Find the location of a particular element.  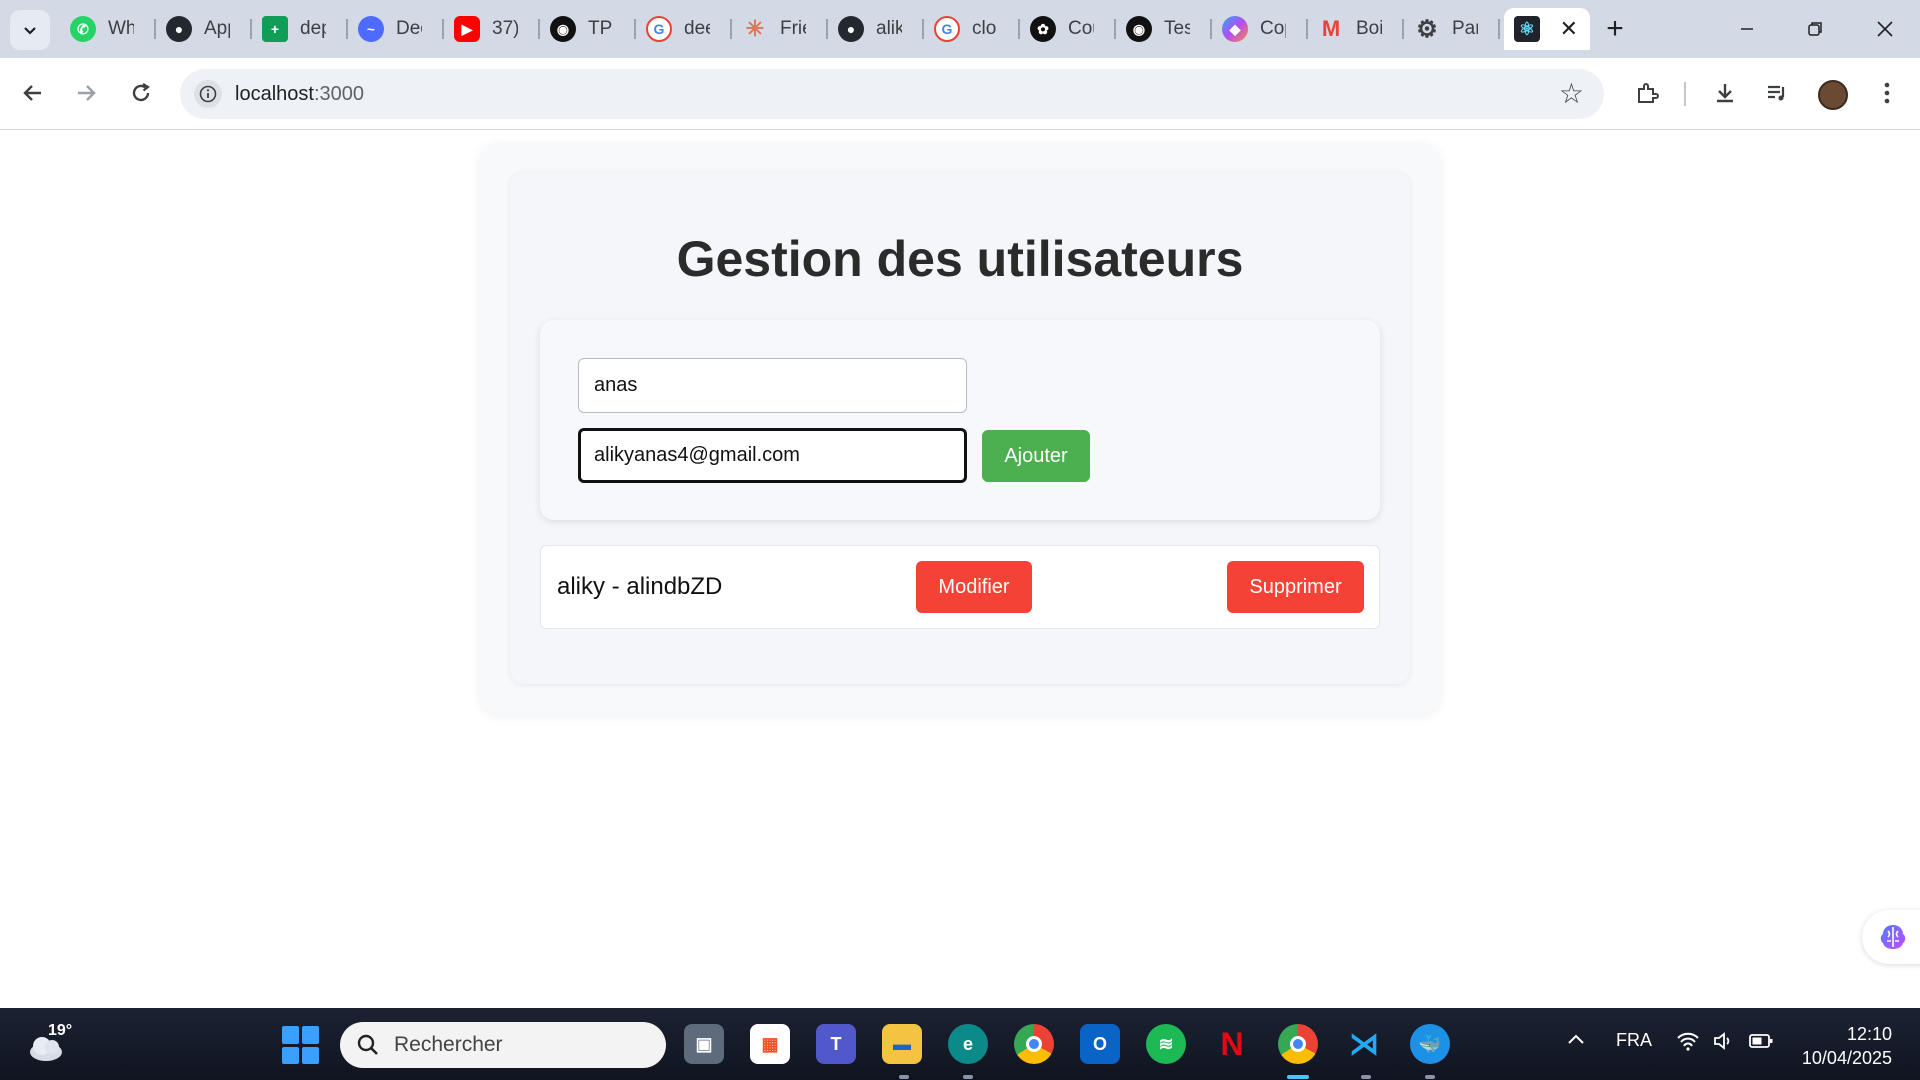

clock-time: 12:10 is located at coordinates (1869, 1034).